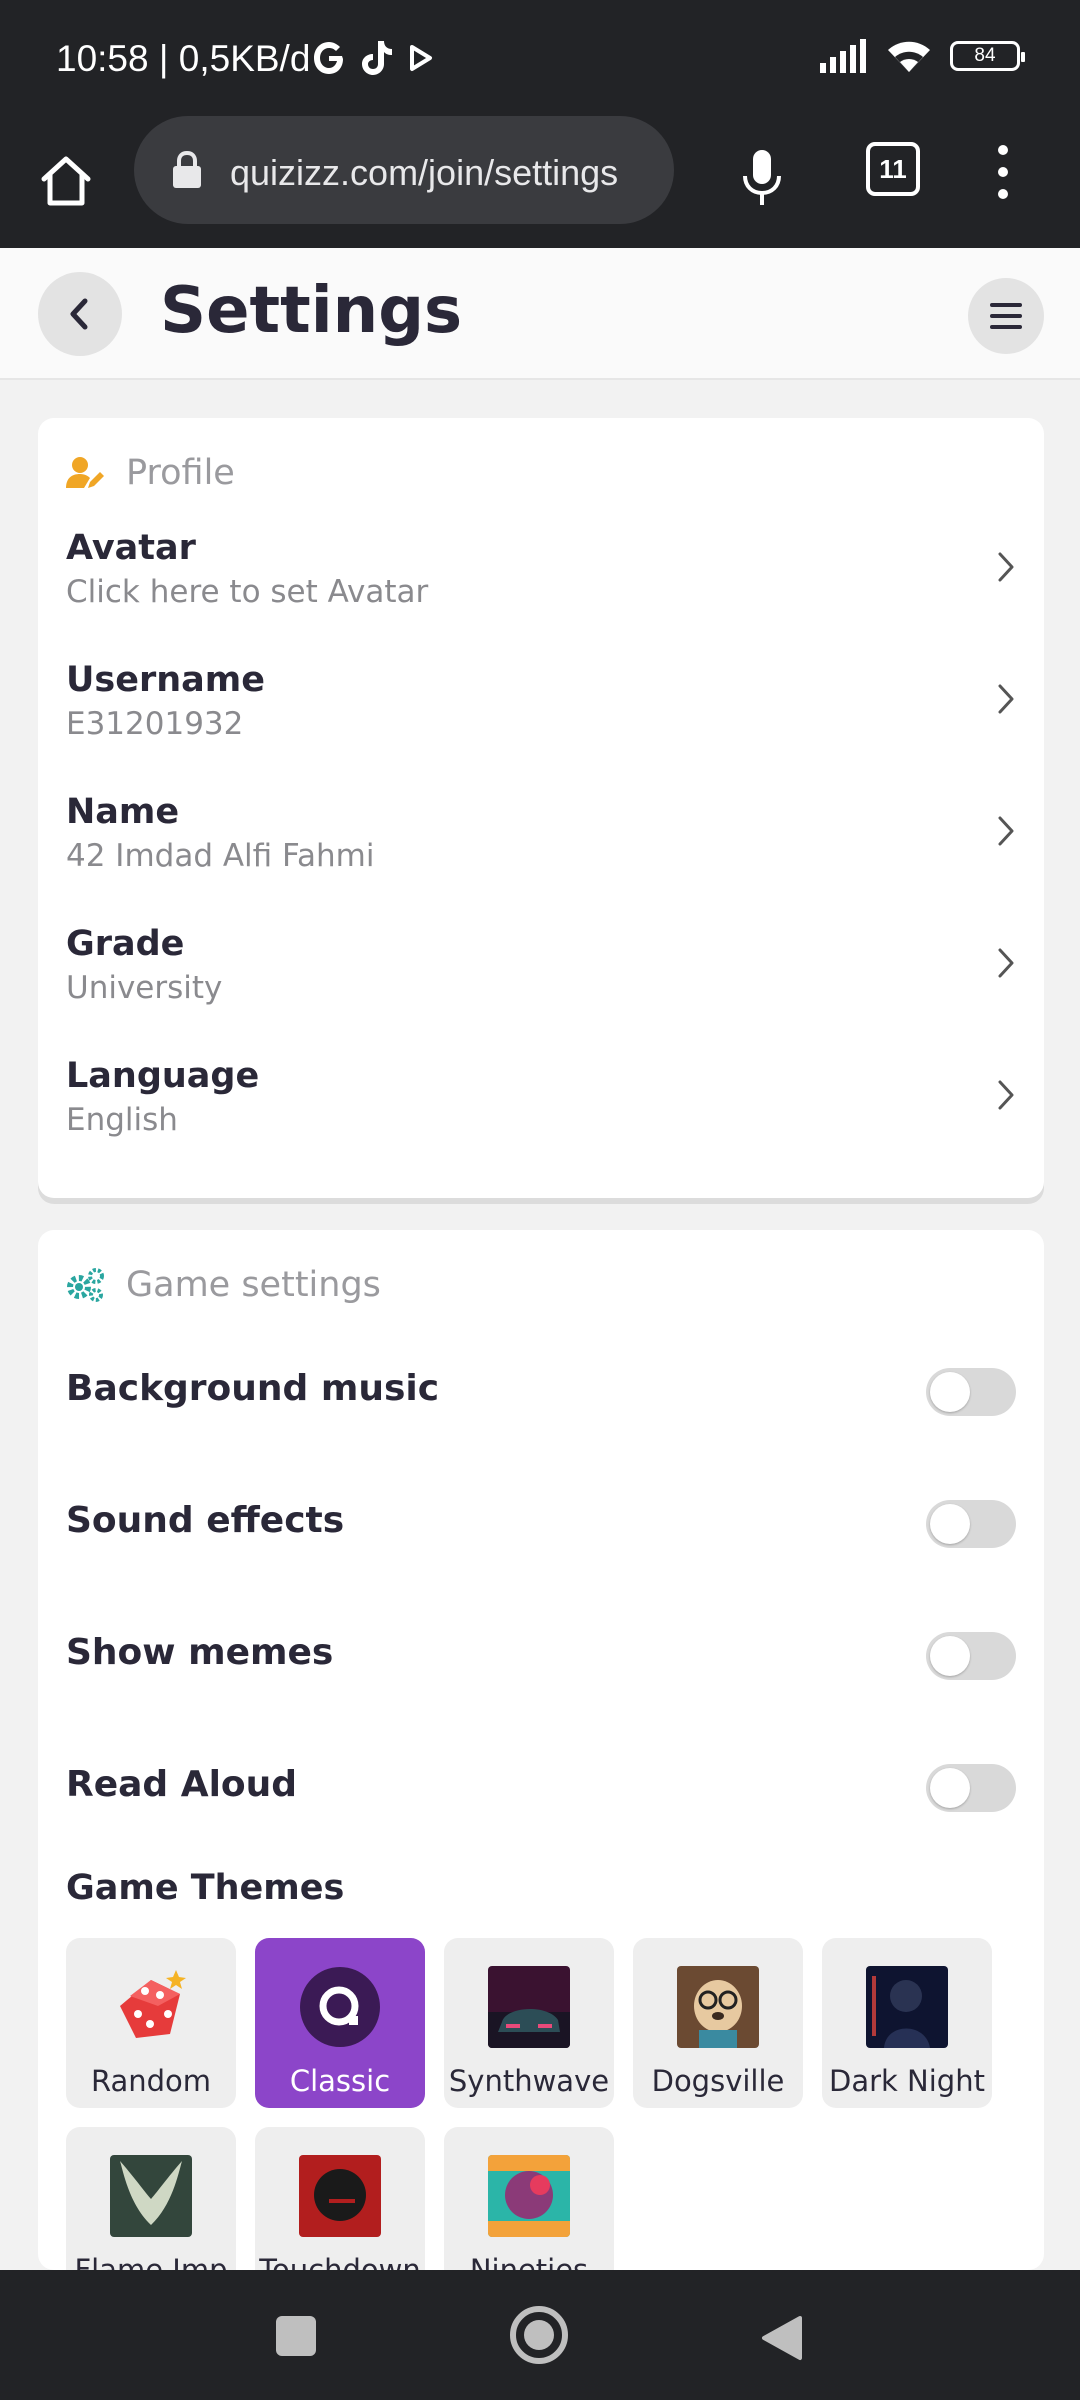  Describe the element at coordinates (541, 578) in the screenshot. I see `profile-row-avatar: Avatar Click here to set Avatar` at that location.